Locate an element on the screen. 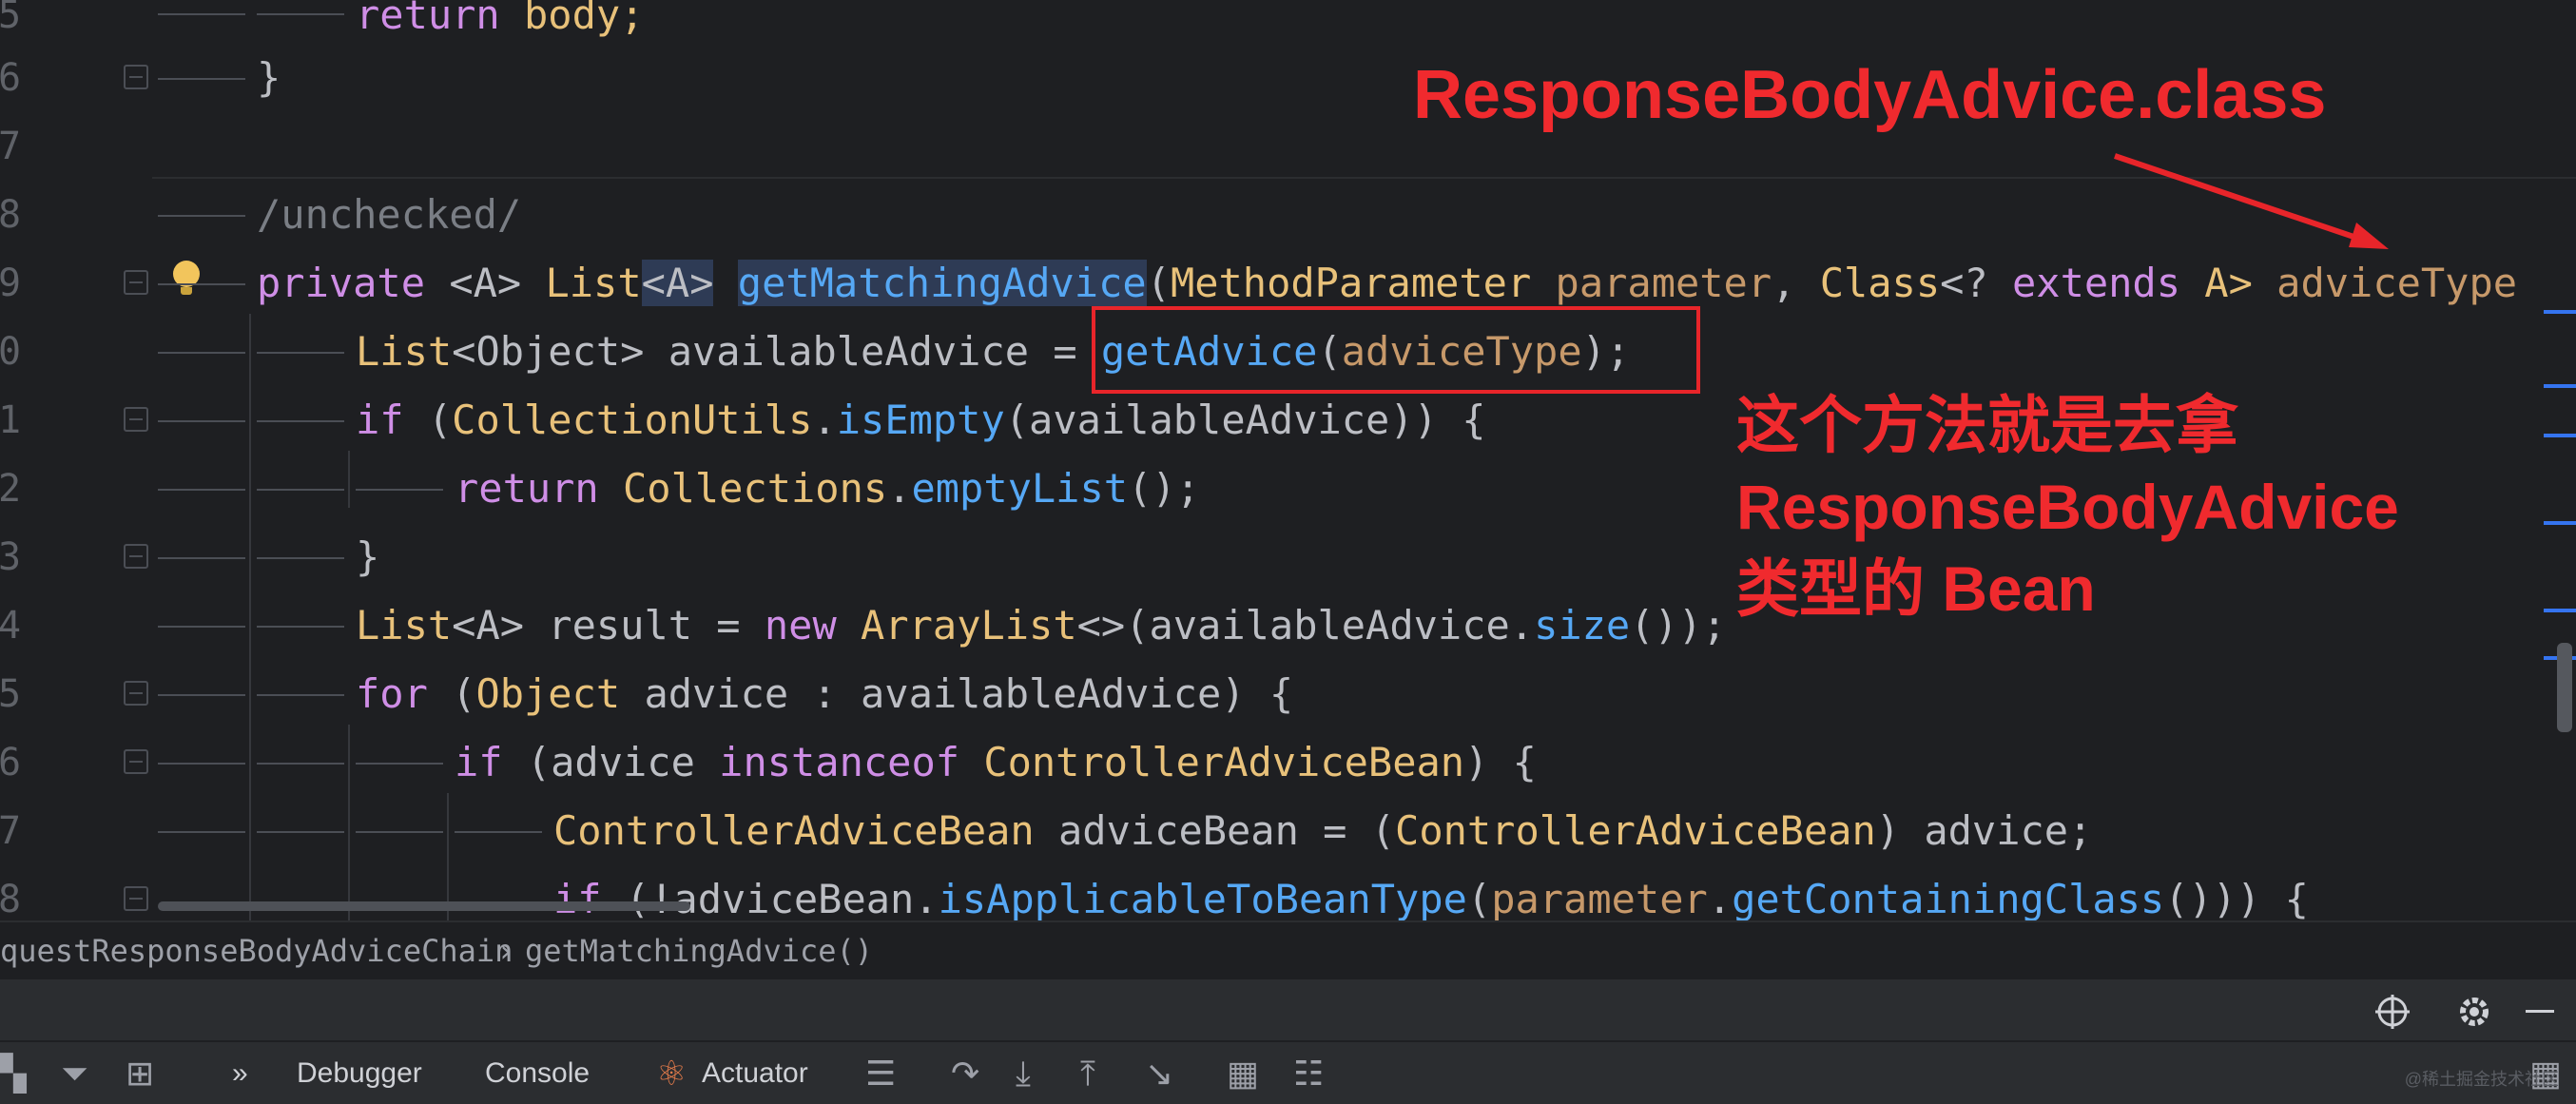 Image resolution: width=2576 pixels, height=1104 pixels. keyword: extends is located at coordinates (2096, 283).